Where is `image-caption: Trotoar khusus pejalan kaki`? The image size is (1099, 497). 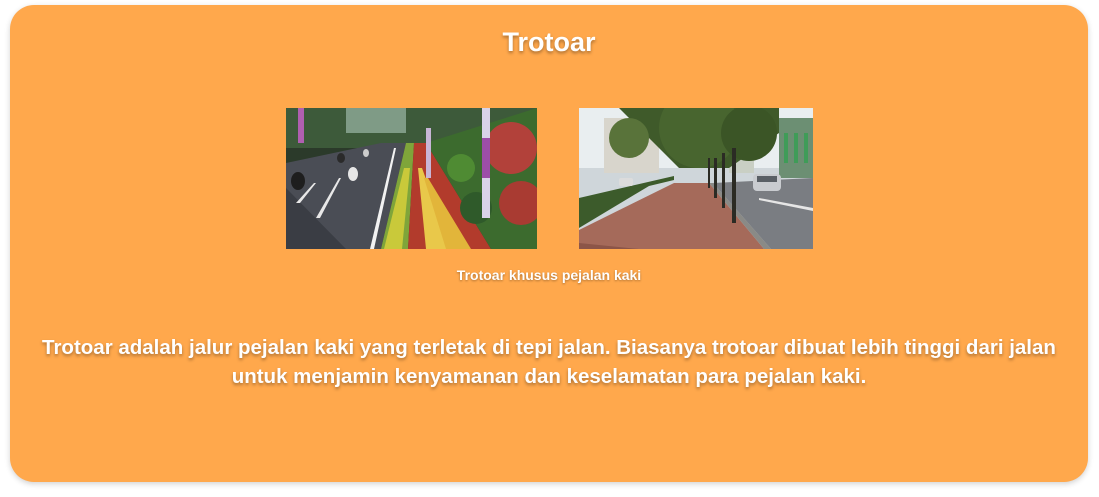
image-caption: Trotoar khusus pejalan kaki is located at coordinates (549, 275).